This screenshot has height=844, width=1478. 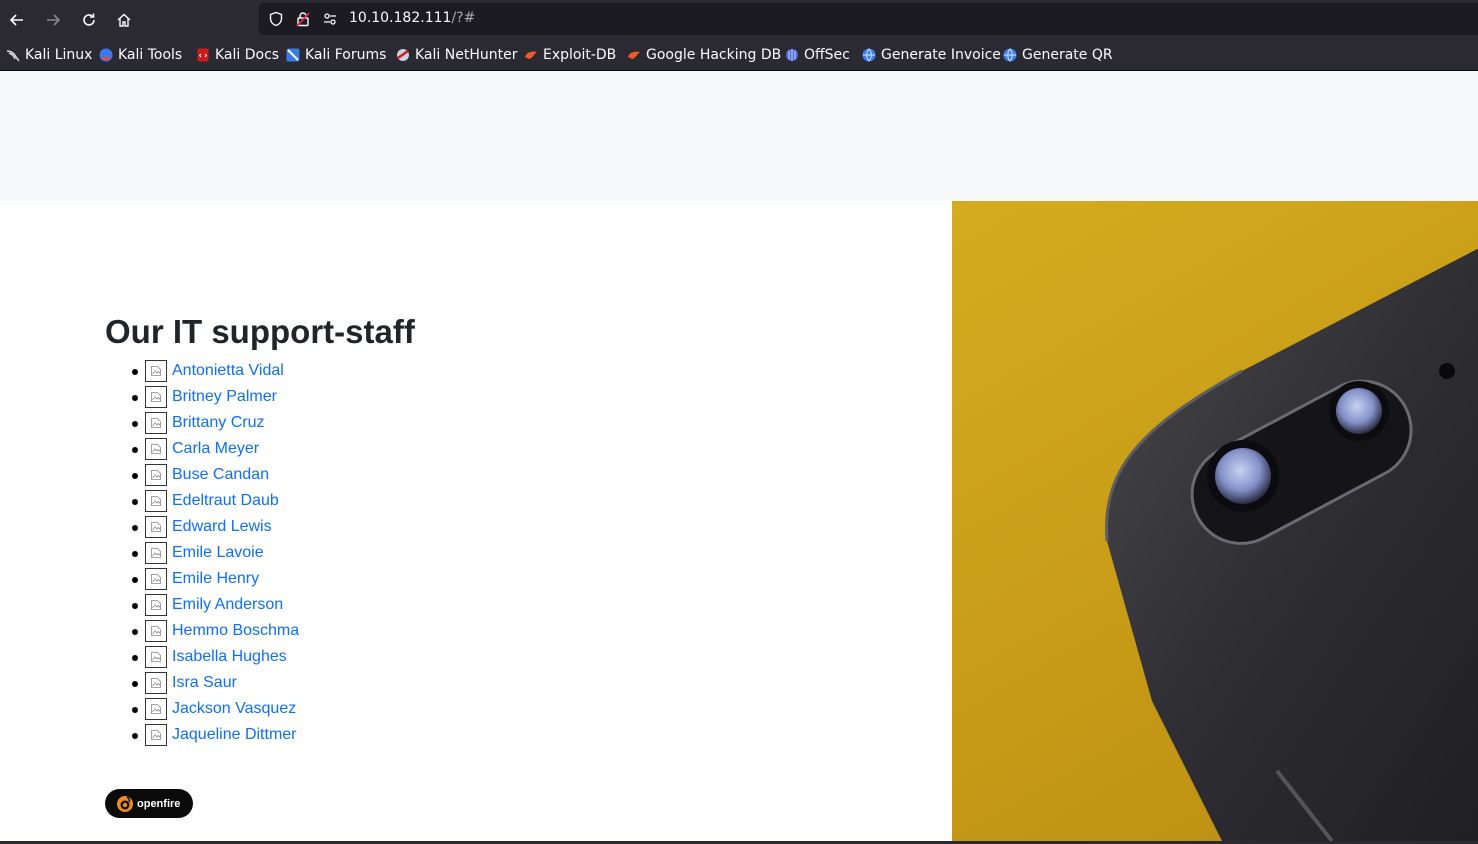 What do you see at coordinates (463, 18) in the screenshot?
I see `url-path: /?#` at bounding box center [463, 18].